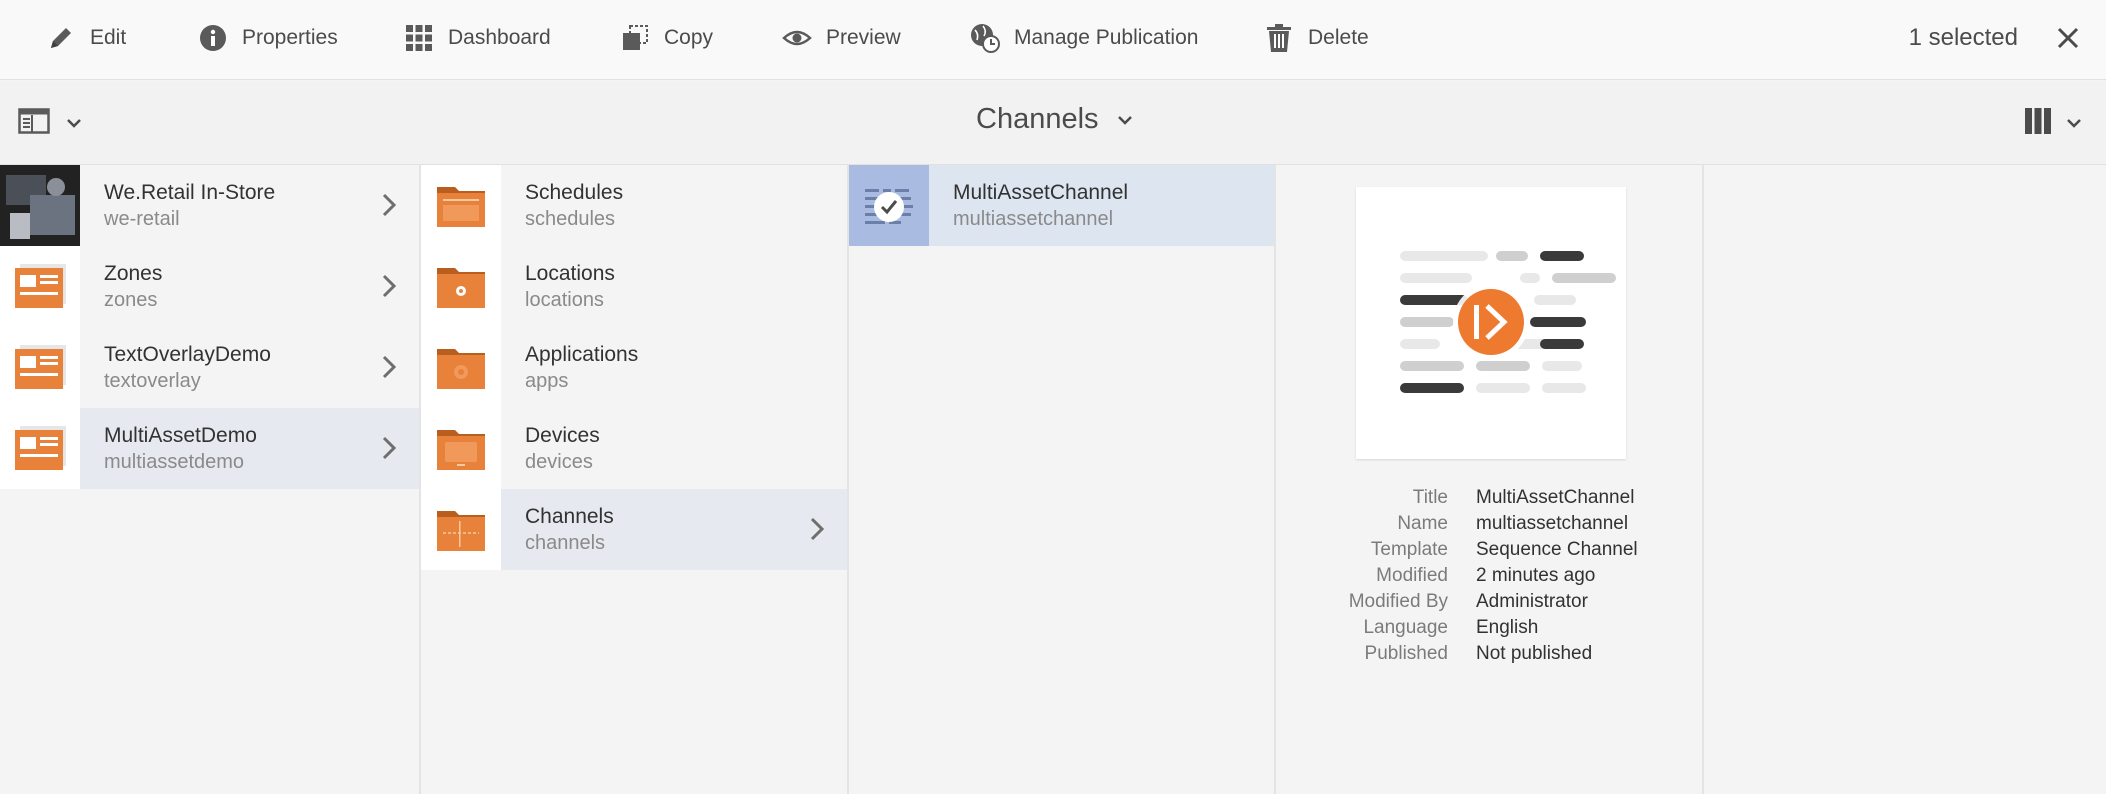 This screenshot has width=2106, height=794. What do you see at coordinates (213, 38) in the screenshot?
I see `info-icon` at bounding box center [213, 38].